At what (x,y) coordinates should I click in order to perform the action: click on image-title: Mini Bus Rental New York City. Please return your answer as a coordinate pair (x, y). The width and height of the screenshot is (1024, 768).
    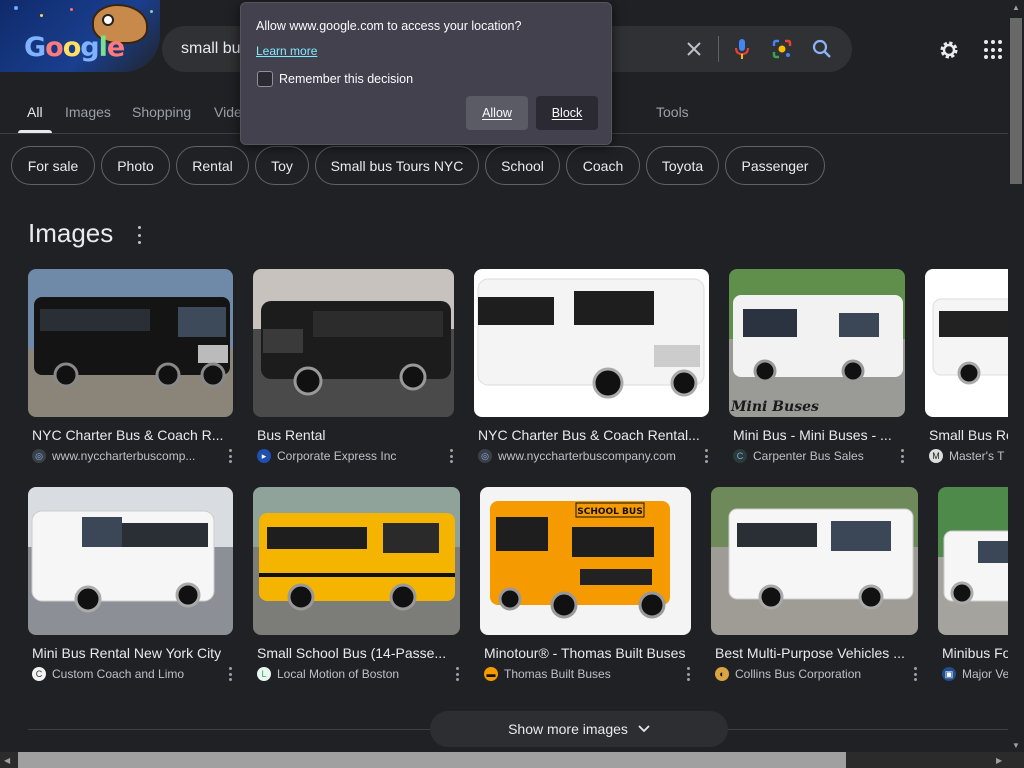
    Looking at the image, I should click on (131, 653).